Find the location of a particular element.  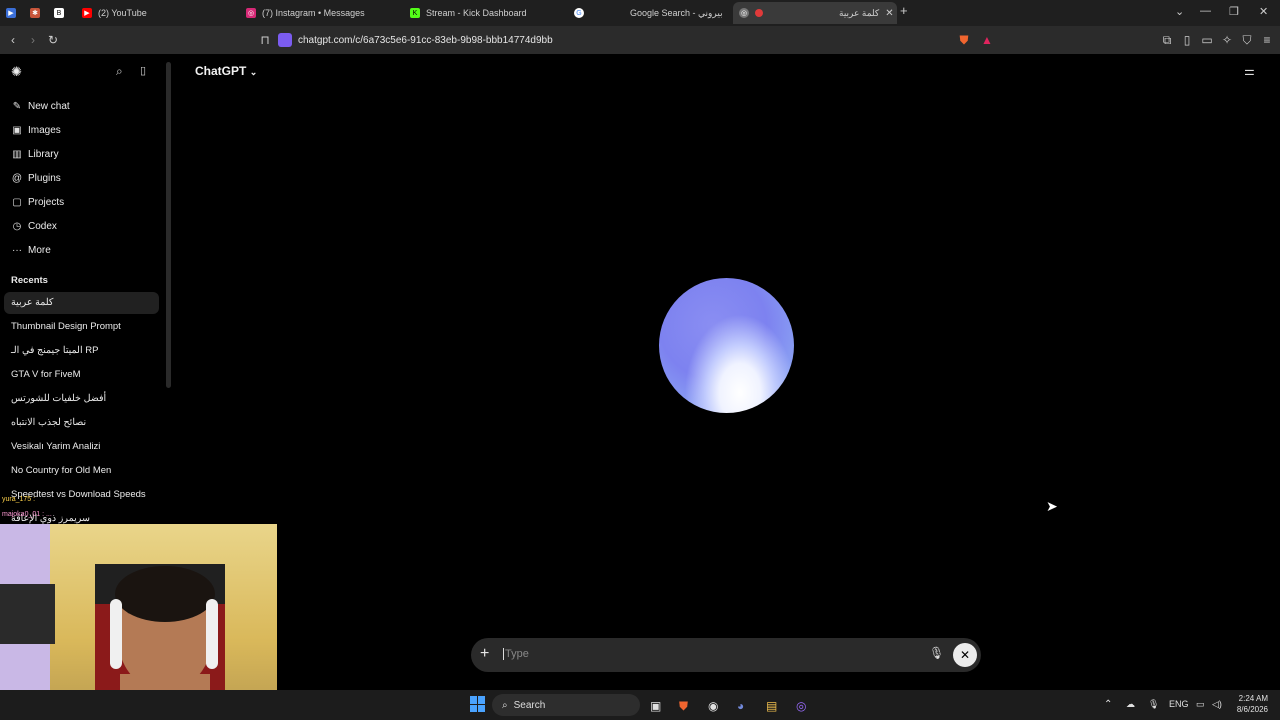

app-taskbar-icon: ◉ is located at coordinates (713, 706).